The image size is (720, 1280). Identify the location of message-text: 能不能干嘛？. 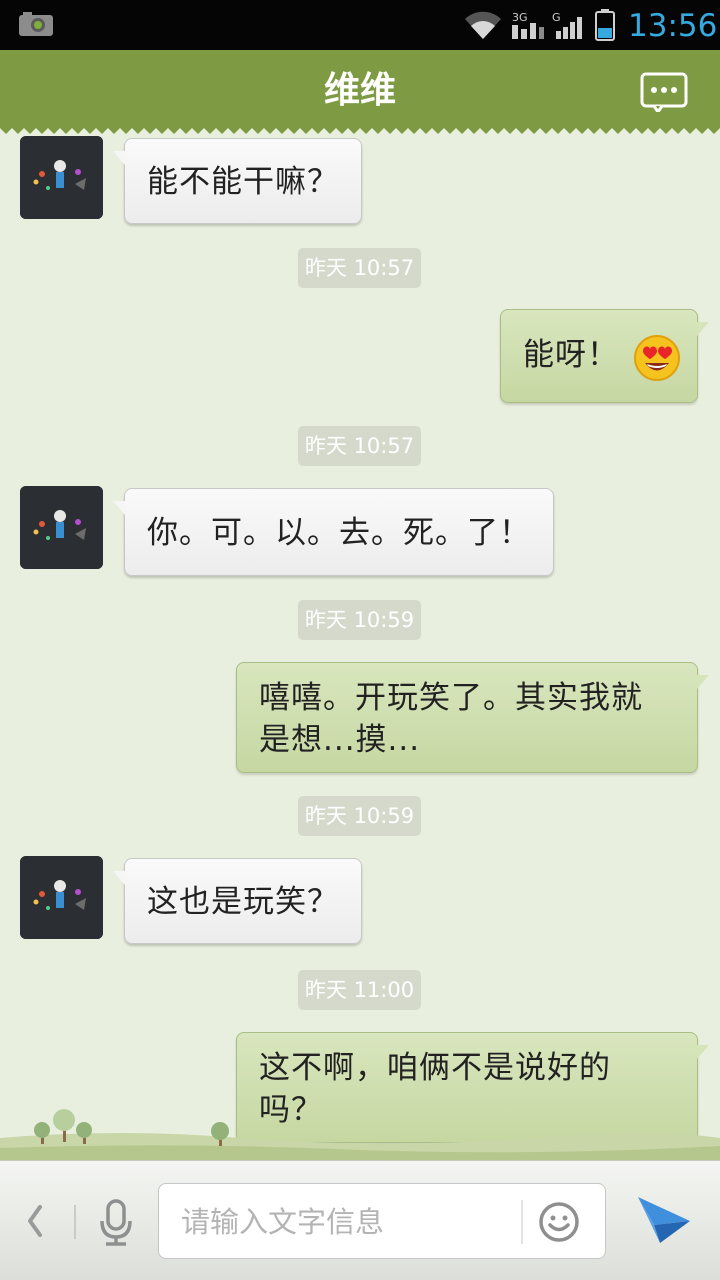
(243, 182).